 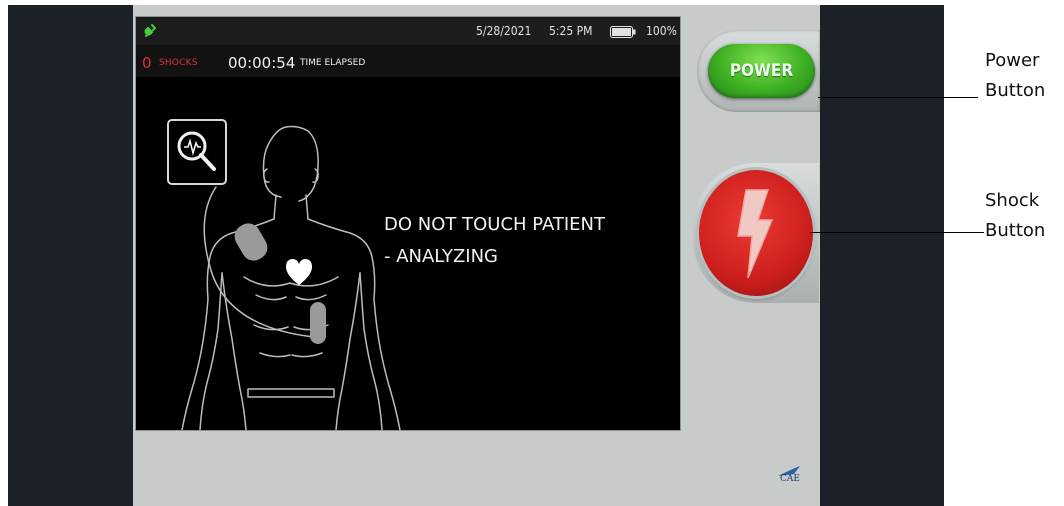 I want to click on battery-percent: 100%, so click(x=661, y=31).